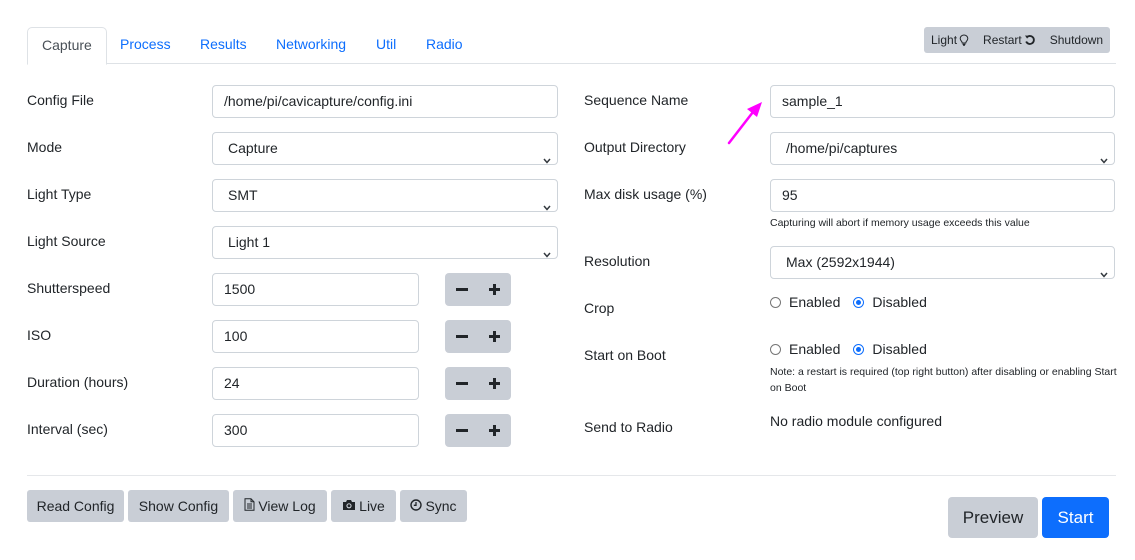  What do you see at coordinates (78, 382) in the screenshot?
I see `duration-label: Duration (hours)` at bounding box center [78, 382].